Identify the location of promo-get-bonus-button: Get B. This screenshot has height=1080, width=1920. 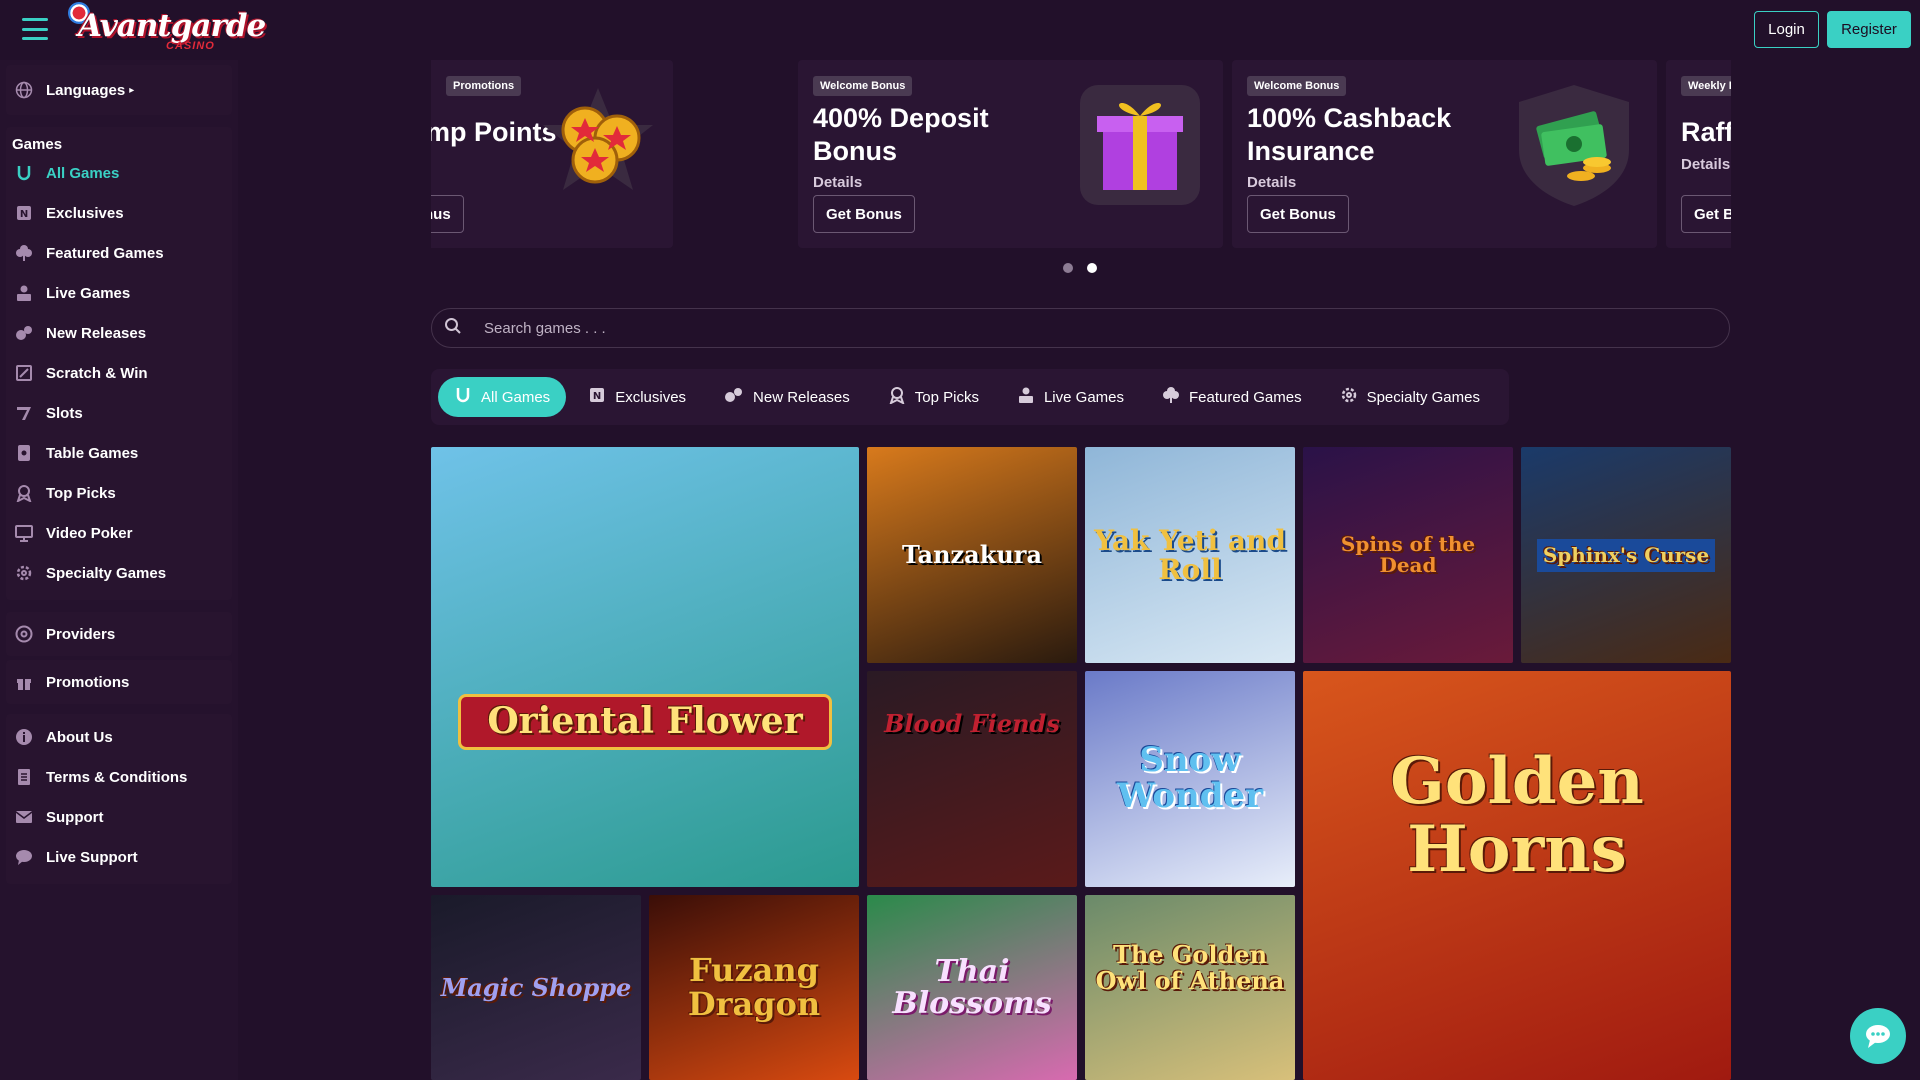
(1706, 214).